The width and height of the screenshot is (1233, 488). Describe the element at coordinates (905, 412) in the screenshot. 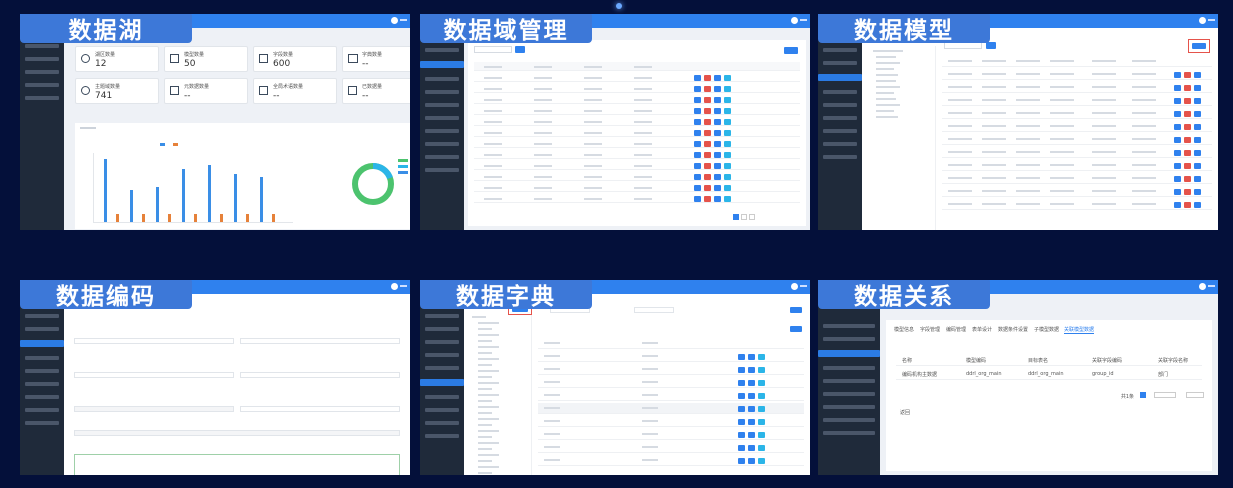

I see `back-button: 返回` at that location.